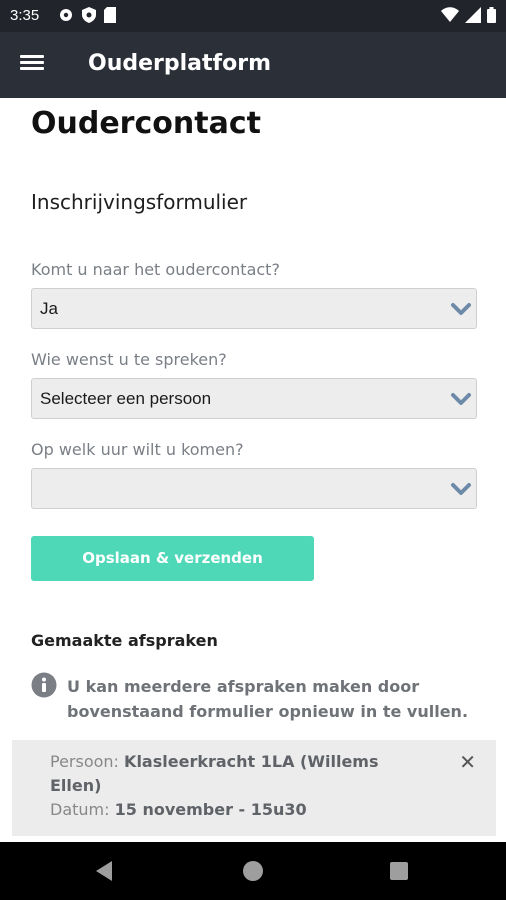 The height and width of the screenshot is (900, 506). What do you see at coordinates (110, 15) in the screenshot?
I see `sd-card-icon` at bounding box center [110, 15].